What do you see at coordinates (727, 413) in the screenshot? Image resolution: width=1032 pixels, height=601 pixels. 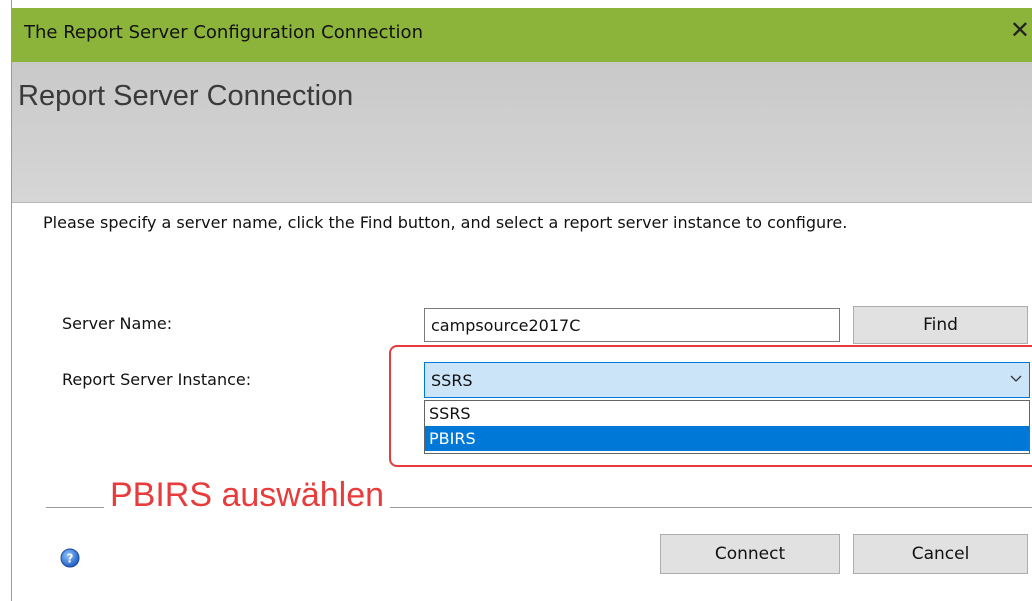 I see `dropdown-option-ssrs: SSRS` at bounding box center [727, 413].